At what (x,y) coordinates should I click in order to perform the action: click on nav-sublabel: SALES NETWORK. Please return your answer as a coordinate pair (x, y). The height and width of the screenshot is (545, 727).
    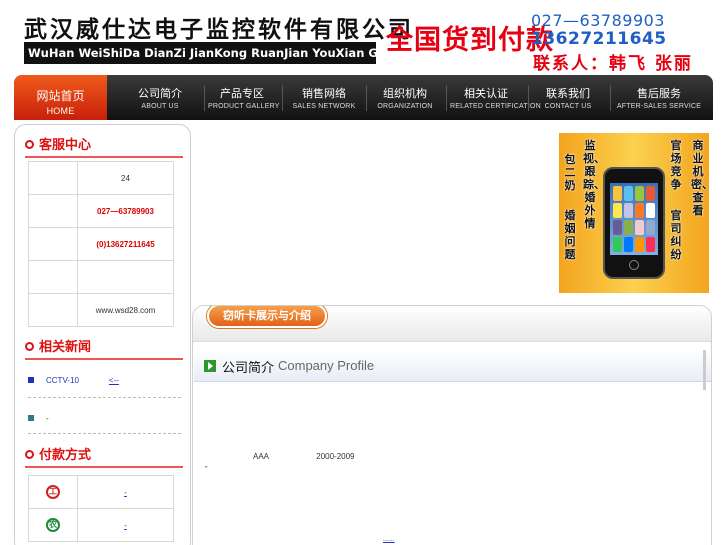
    Looking at the image, I should click on (324, 106).